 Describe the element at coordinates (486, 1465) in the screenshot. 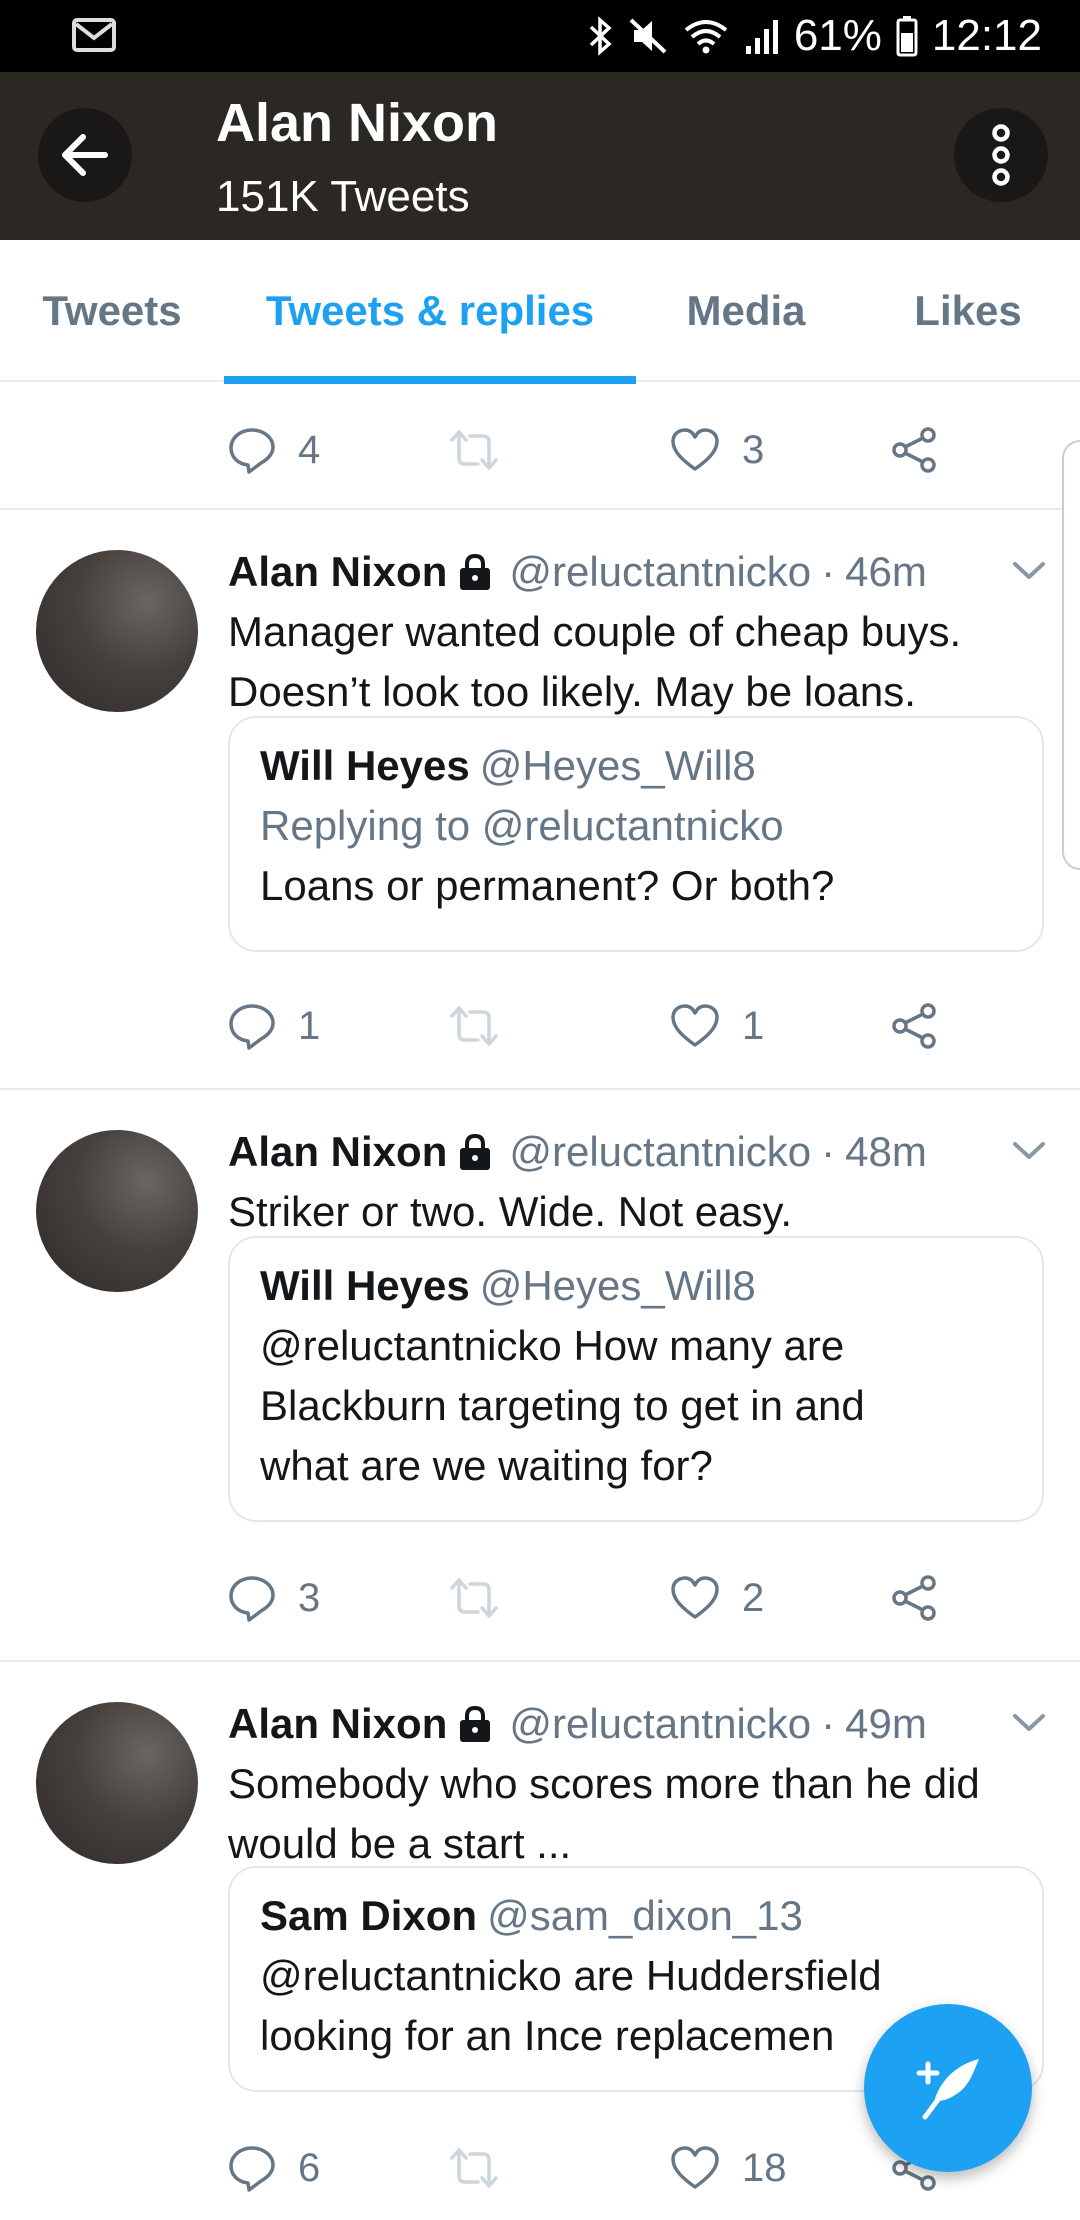

I see `quoted-tweet-text: what are we waiting for?` at that location.